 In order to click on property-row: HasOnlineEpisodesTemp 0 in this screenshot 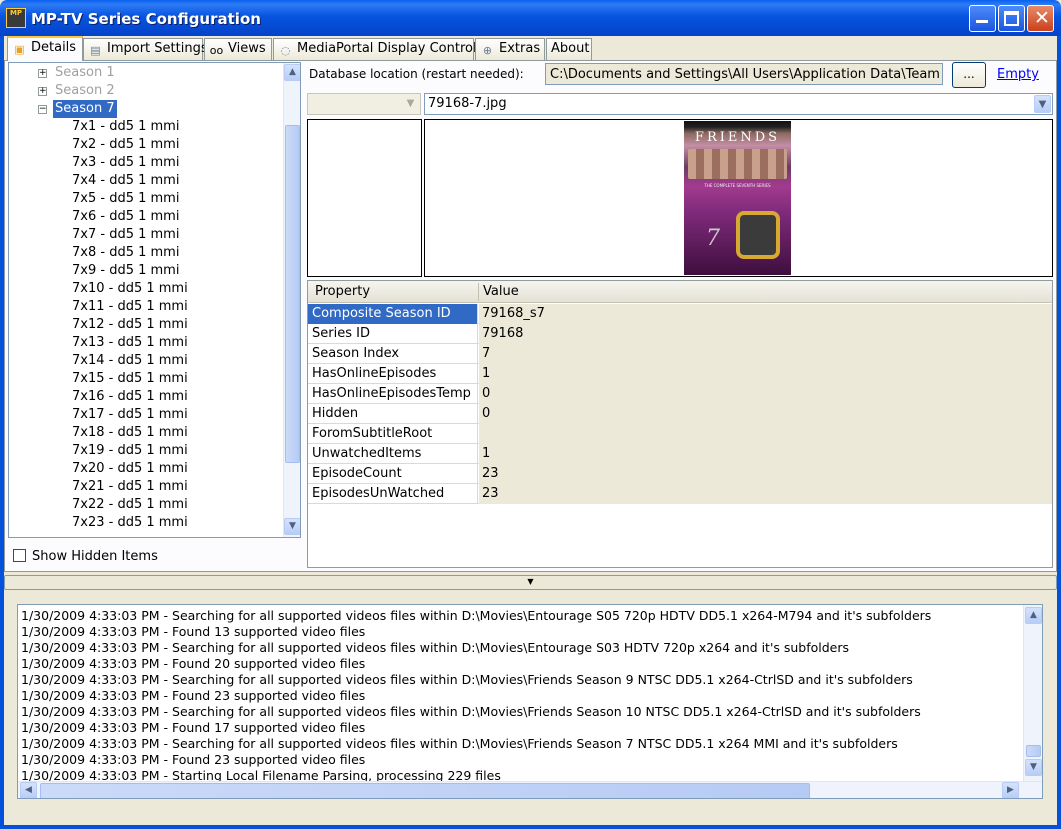, I will do `click(680, 394)`.